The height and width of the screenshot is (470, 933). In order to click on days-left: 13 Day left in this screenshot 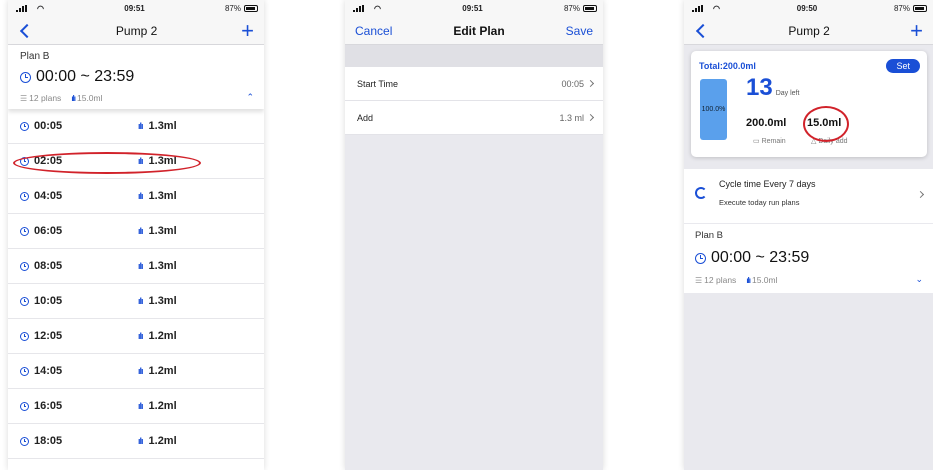, I will do `click(772, 88)`.